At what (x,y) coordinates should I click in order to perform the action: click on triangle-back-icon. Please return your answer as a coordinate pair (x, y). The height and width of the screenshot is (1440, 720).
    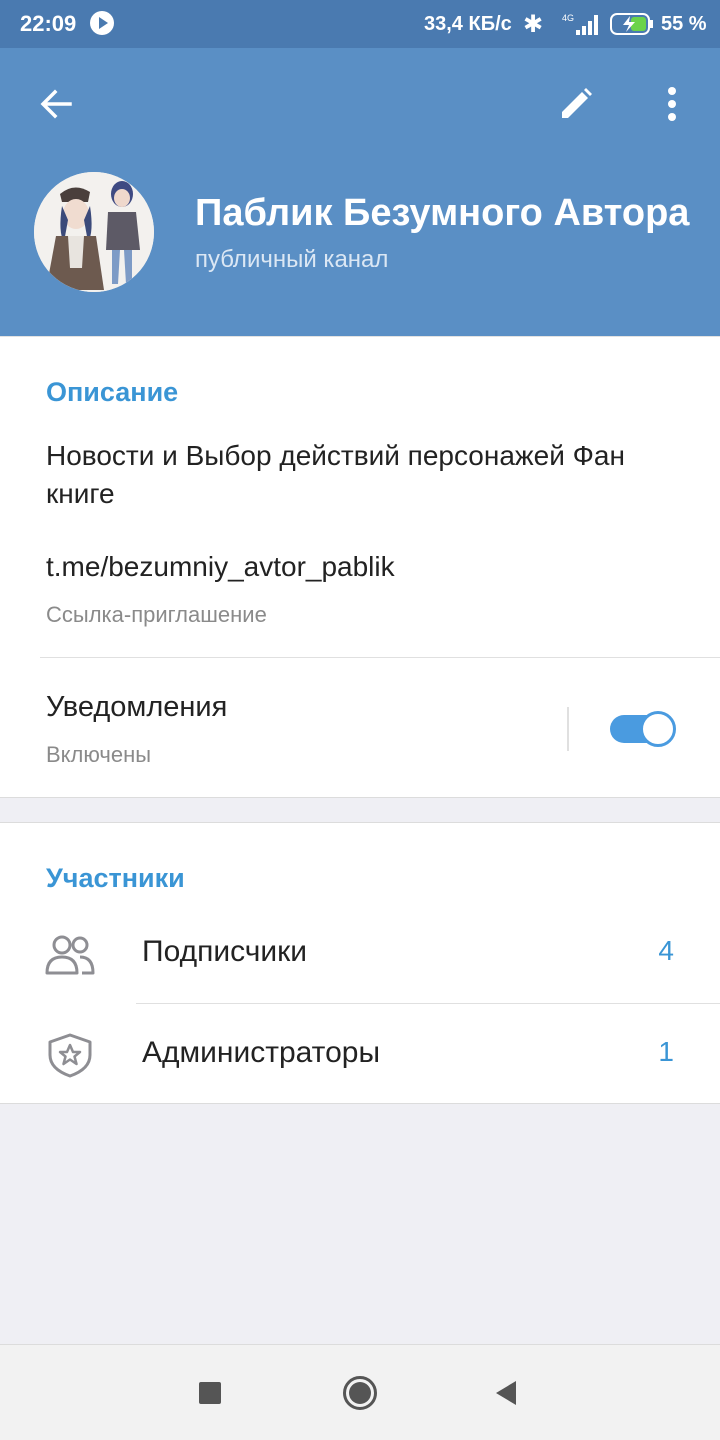
    Looking at the image, I should click on (506, 1393).